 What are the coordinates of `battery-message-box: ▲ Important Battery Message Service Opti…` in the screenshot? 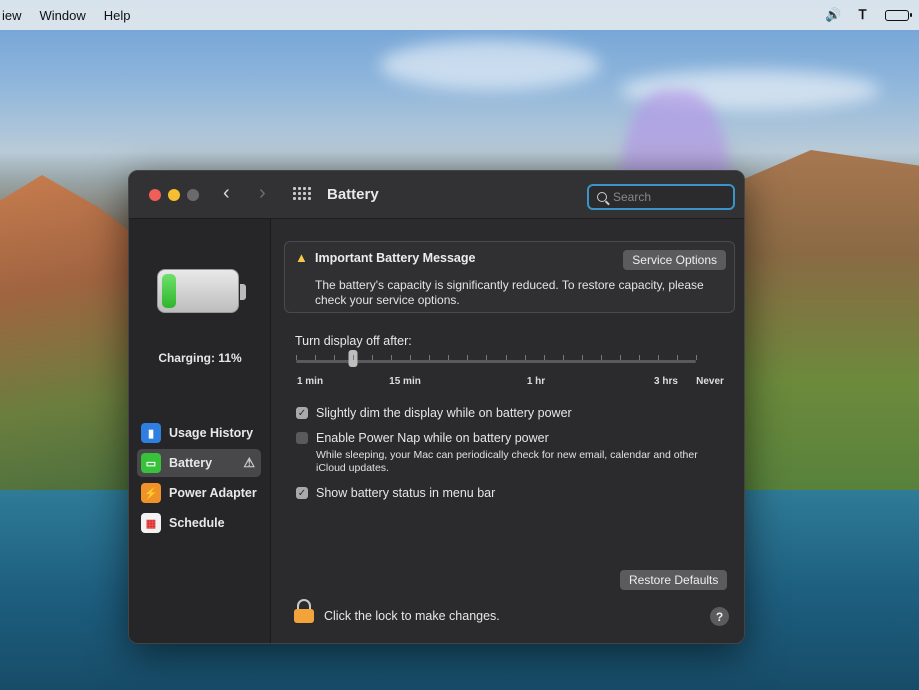 It's located at (509, 277).